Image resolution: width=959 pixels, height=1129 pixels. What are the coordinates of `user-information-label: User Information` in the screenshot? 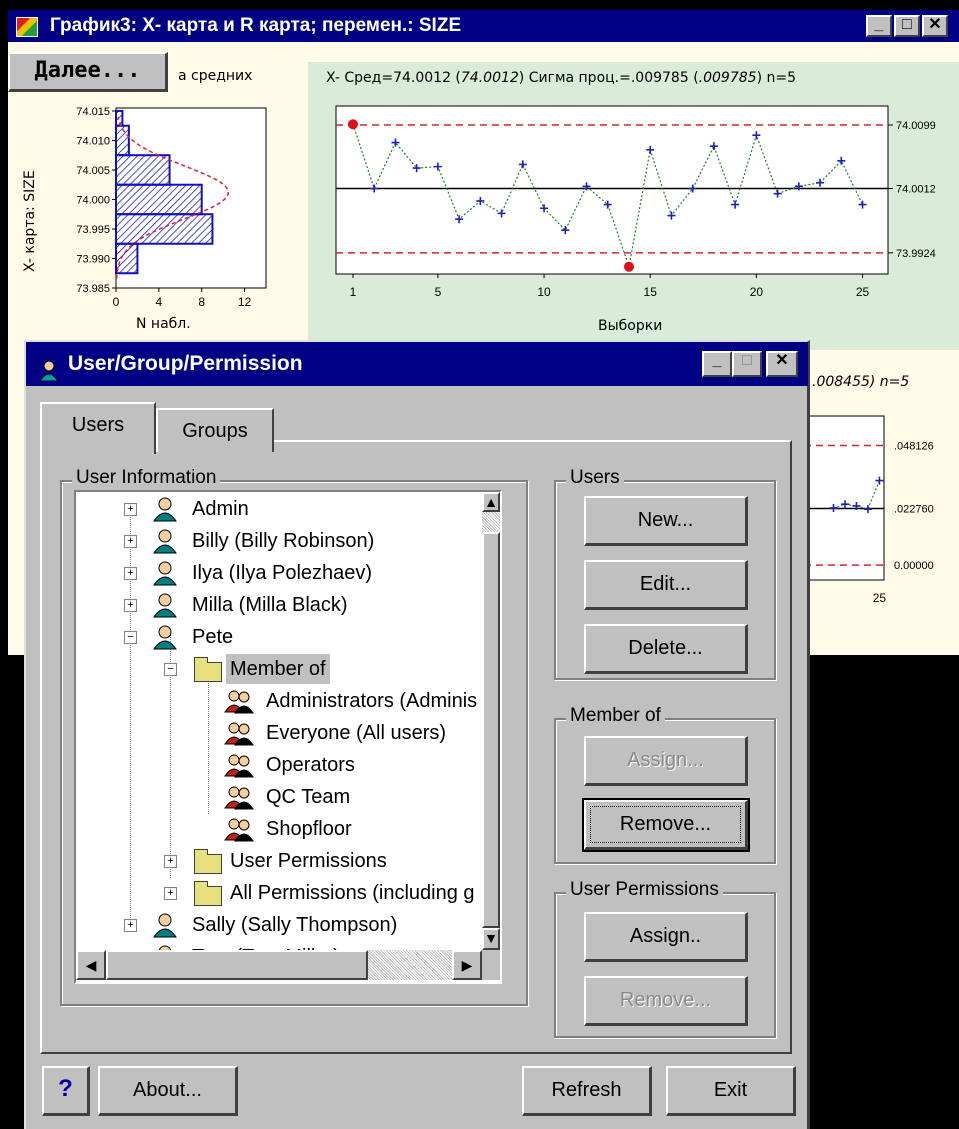 It's located at (146, 478).